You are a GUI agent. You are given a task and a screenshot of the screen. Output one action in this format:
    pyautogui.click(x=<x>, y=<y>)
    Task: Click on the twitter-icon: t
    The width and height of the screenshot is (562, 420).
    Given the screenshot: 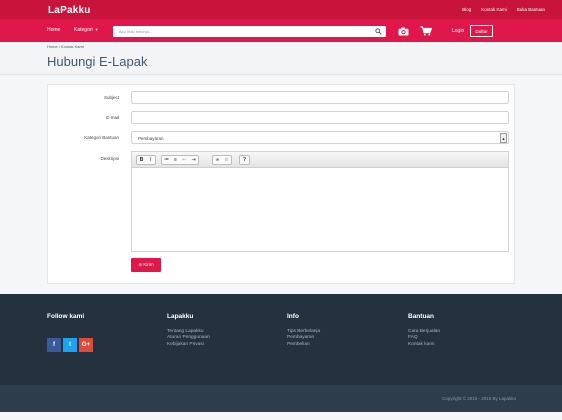 What is the action you would take?
    pyautogui.click(x=70, y=345)
    